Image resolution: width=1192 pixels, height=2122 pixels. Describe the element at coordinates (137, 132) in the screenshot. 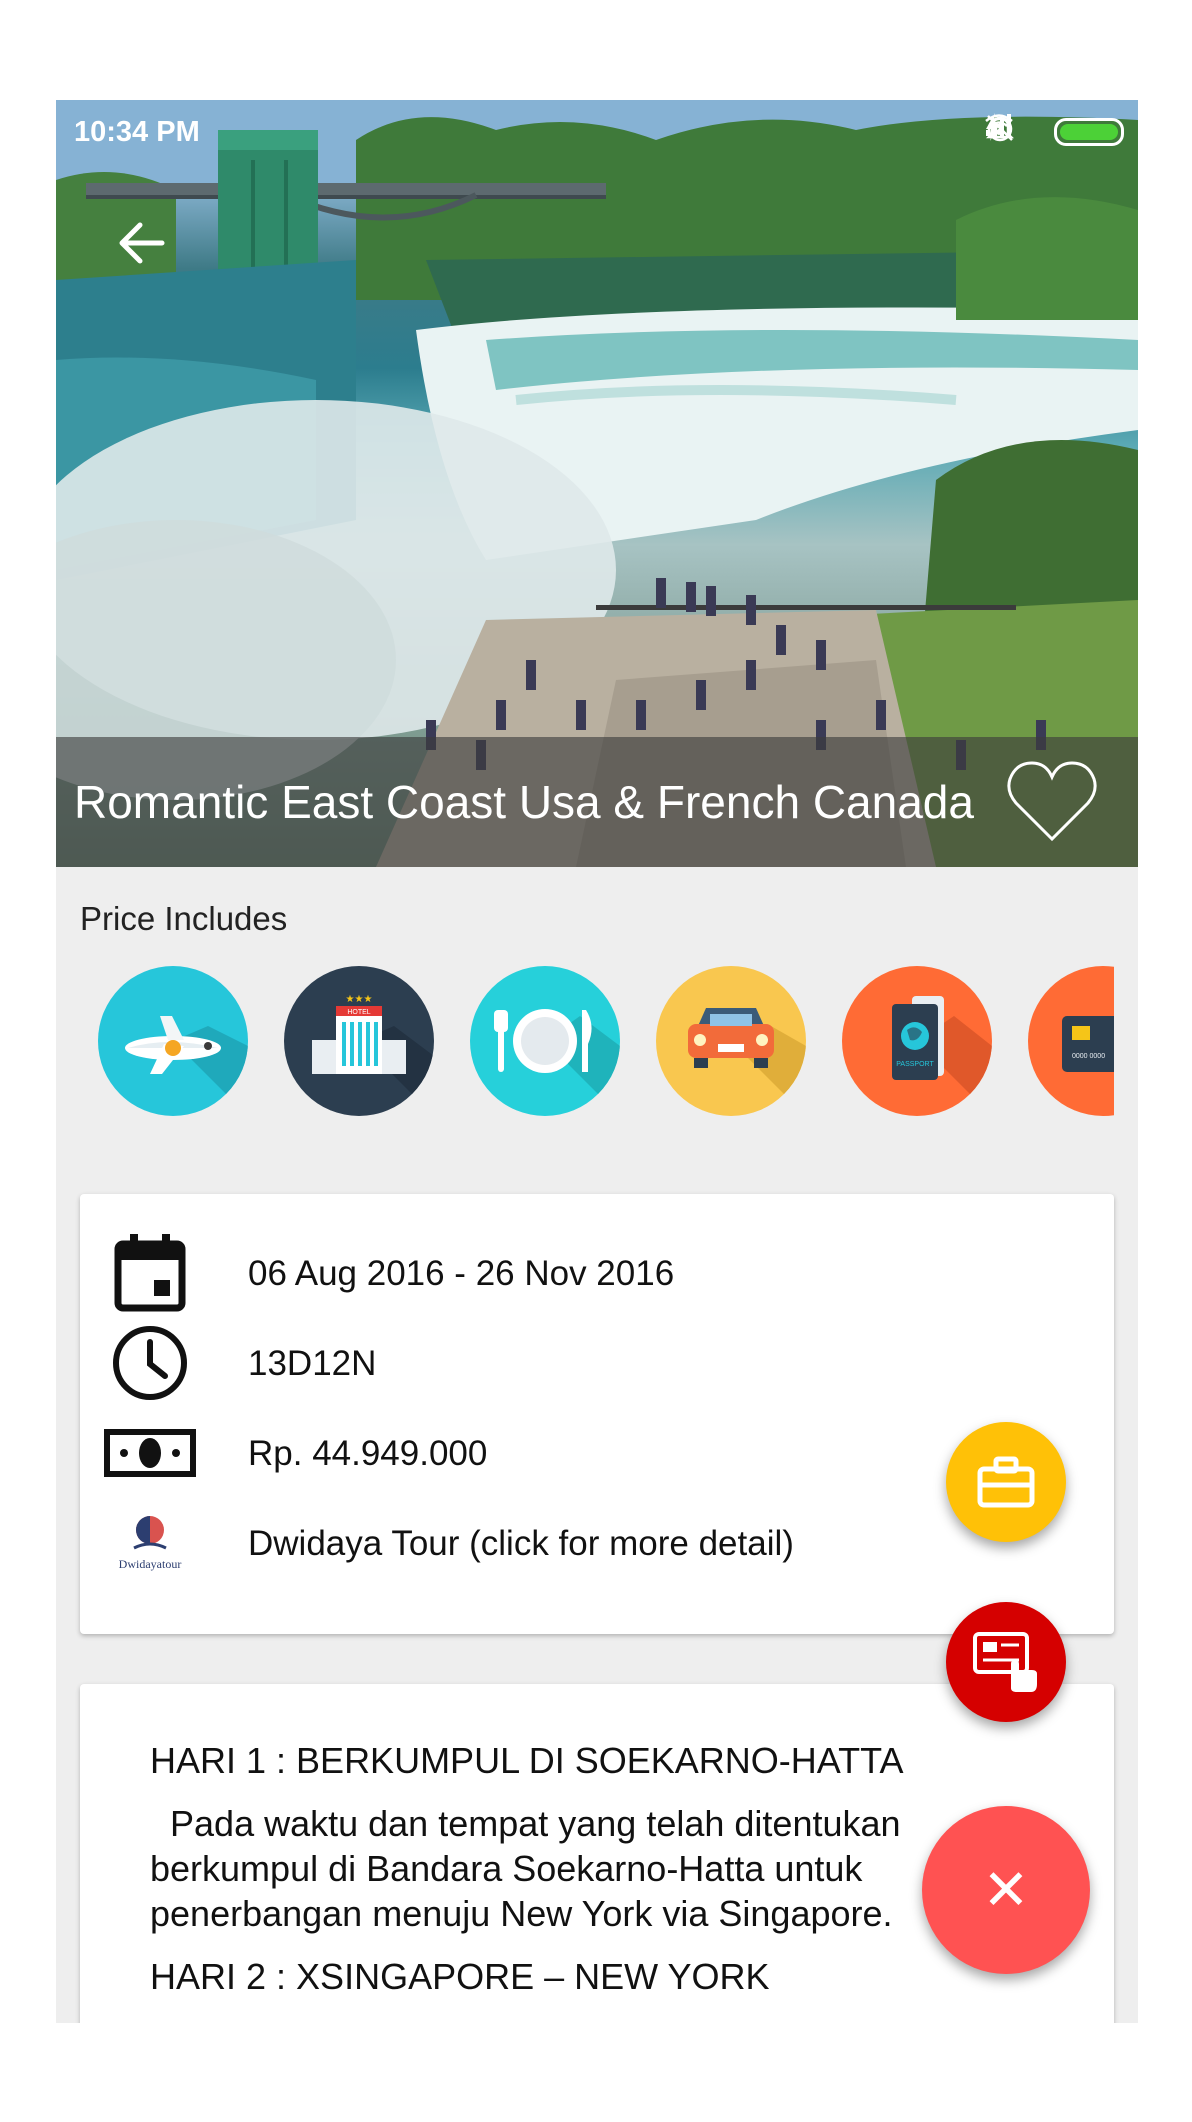

I see `status-time: 10:34 PM` at that location.